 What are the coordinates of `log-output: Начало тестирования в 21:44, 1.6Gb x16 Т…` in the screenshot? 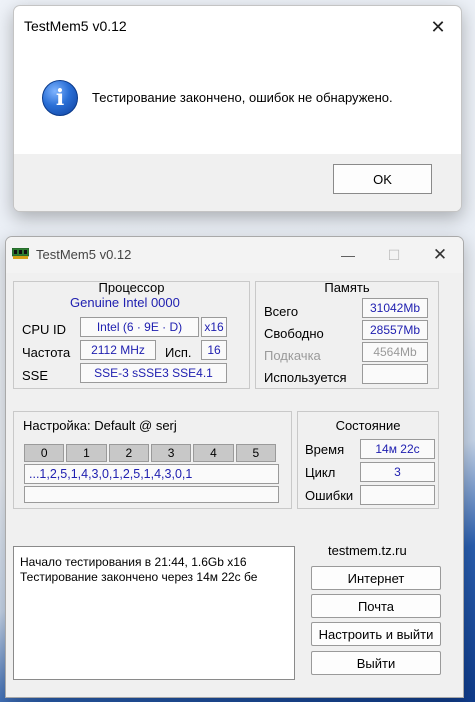 It's located at (154, 613).